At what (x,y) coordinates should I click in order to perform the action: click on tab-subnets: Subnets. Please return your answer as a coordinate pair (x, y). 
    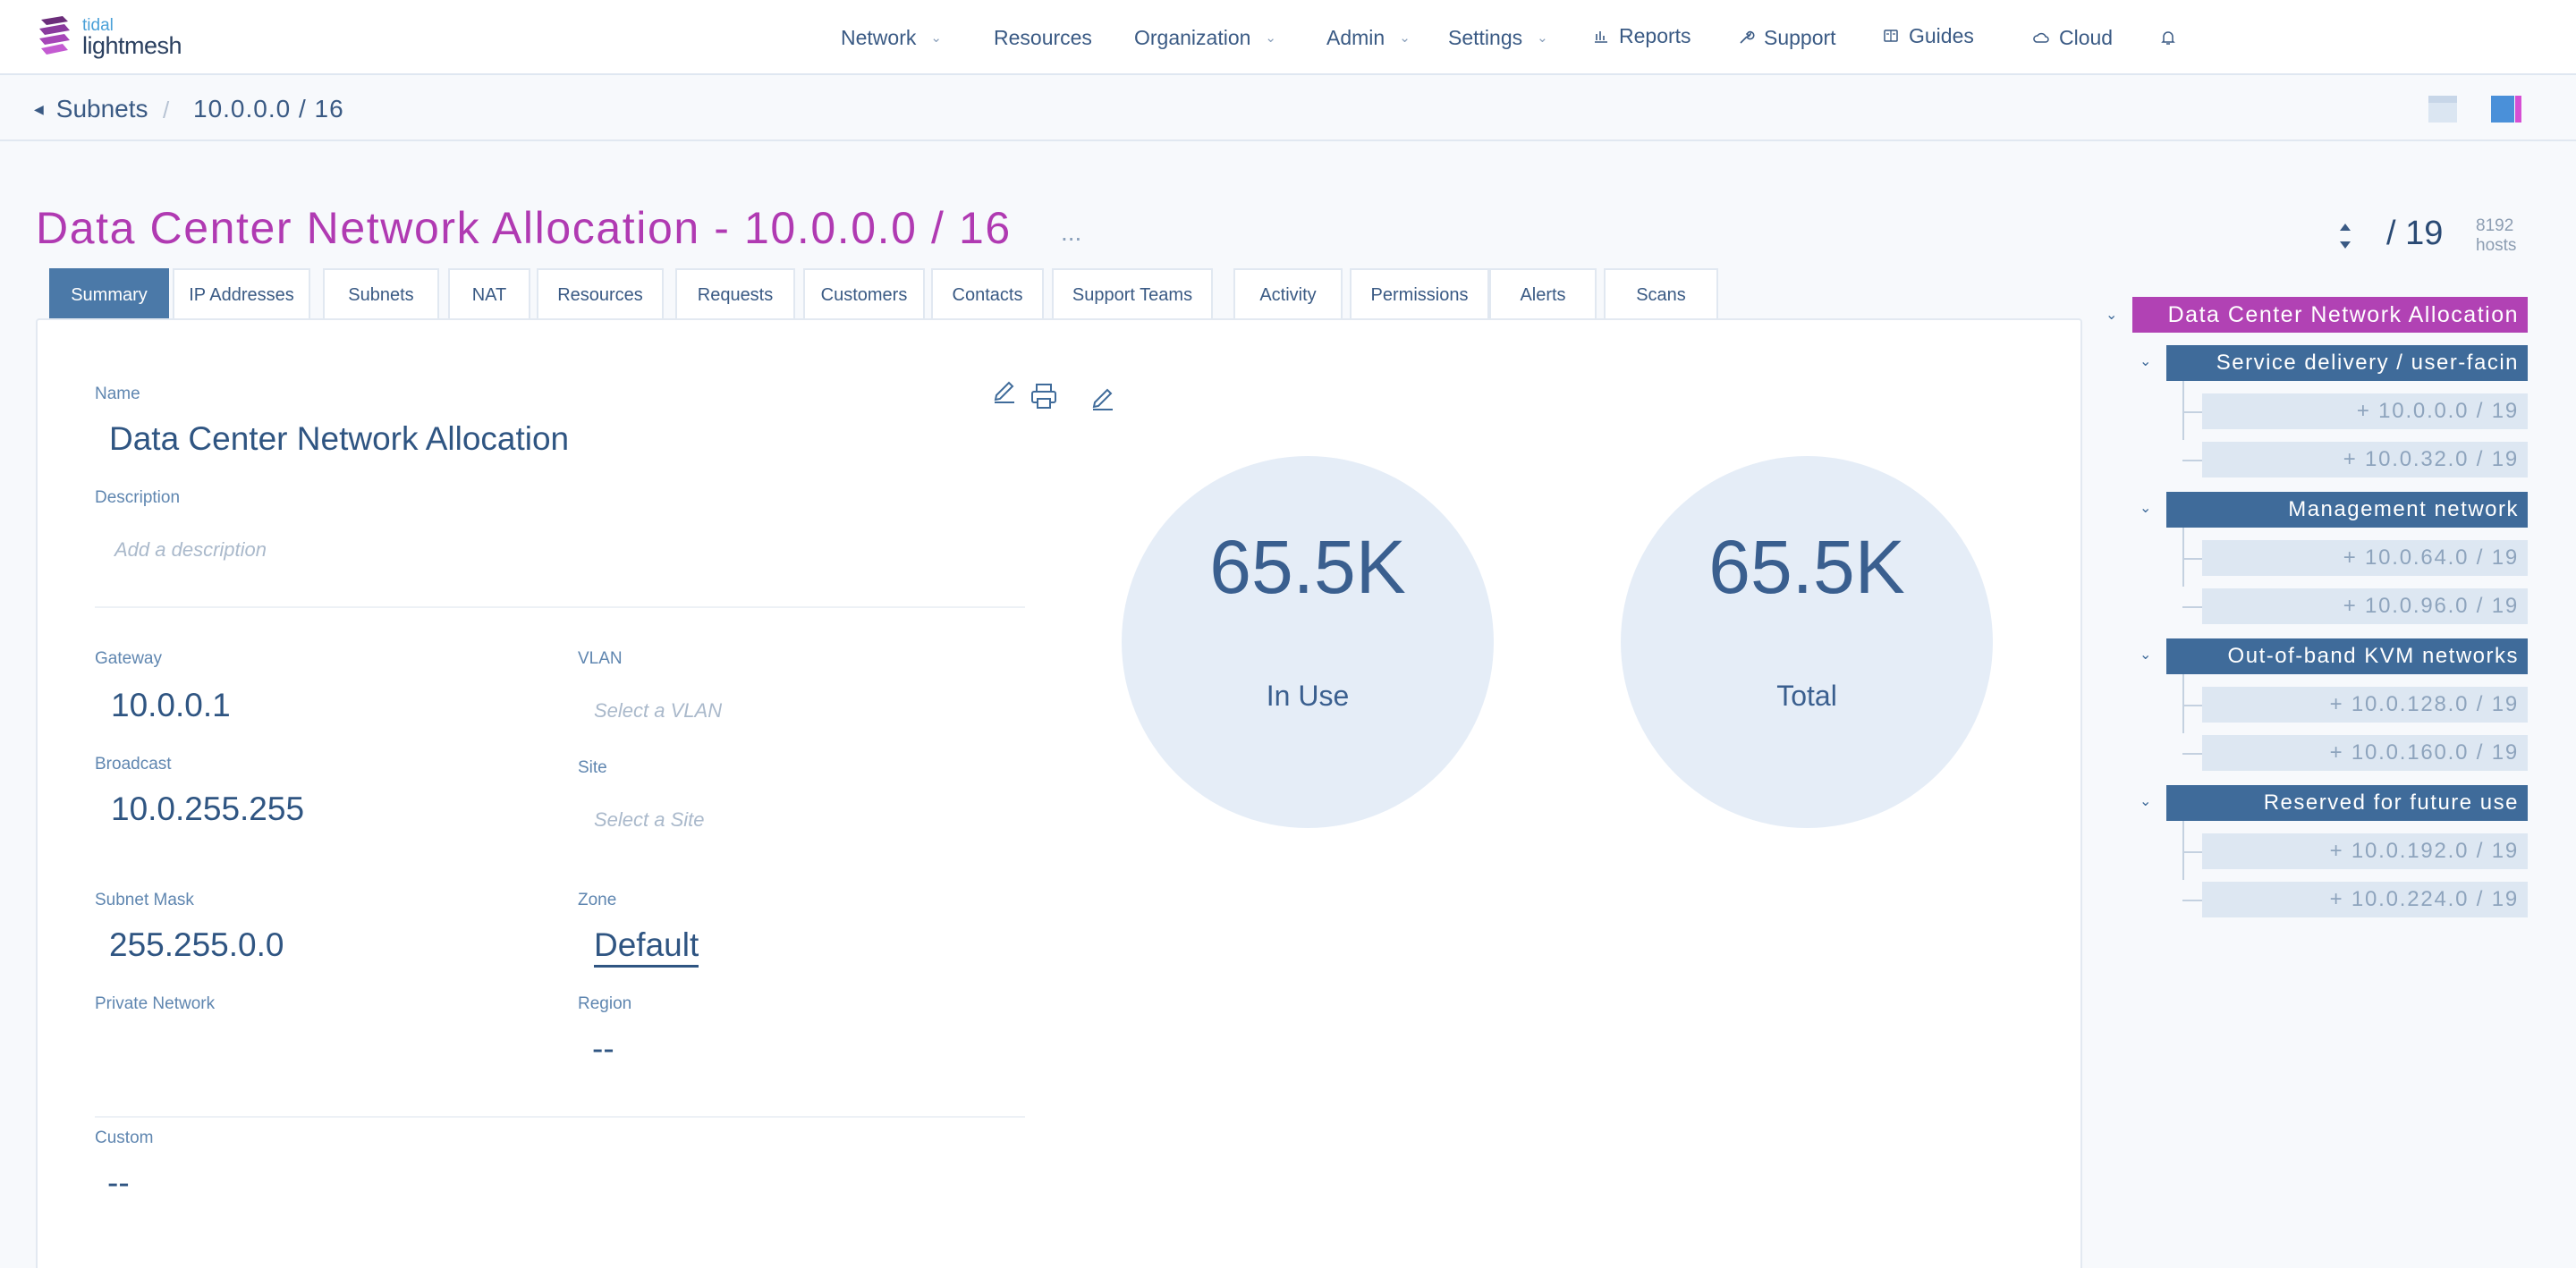
    Looking at the image, I should click on (381, 294).